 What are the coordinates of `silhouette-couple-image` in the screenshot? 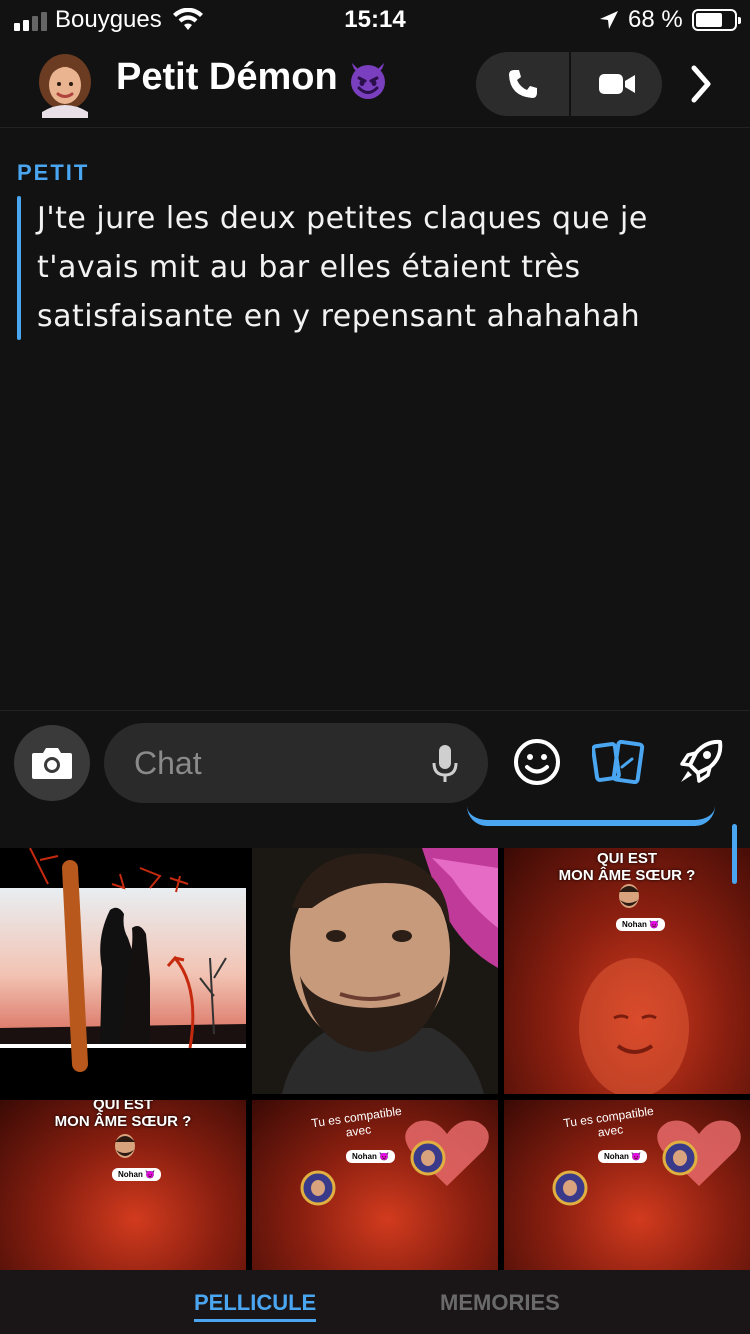 It's located at (123, 971).